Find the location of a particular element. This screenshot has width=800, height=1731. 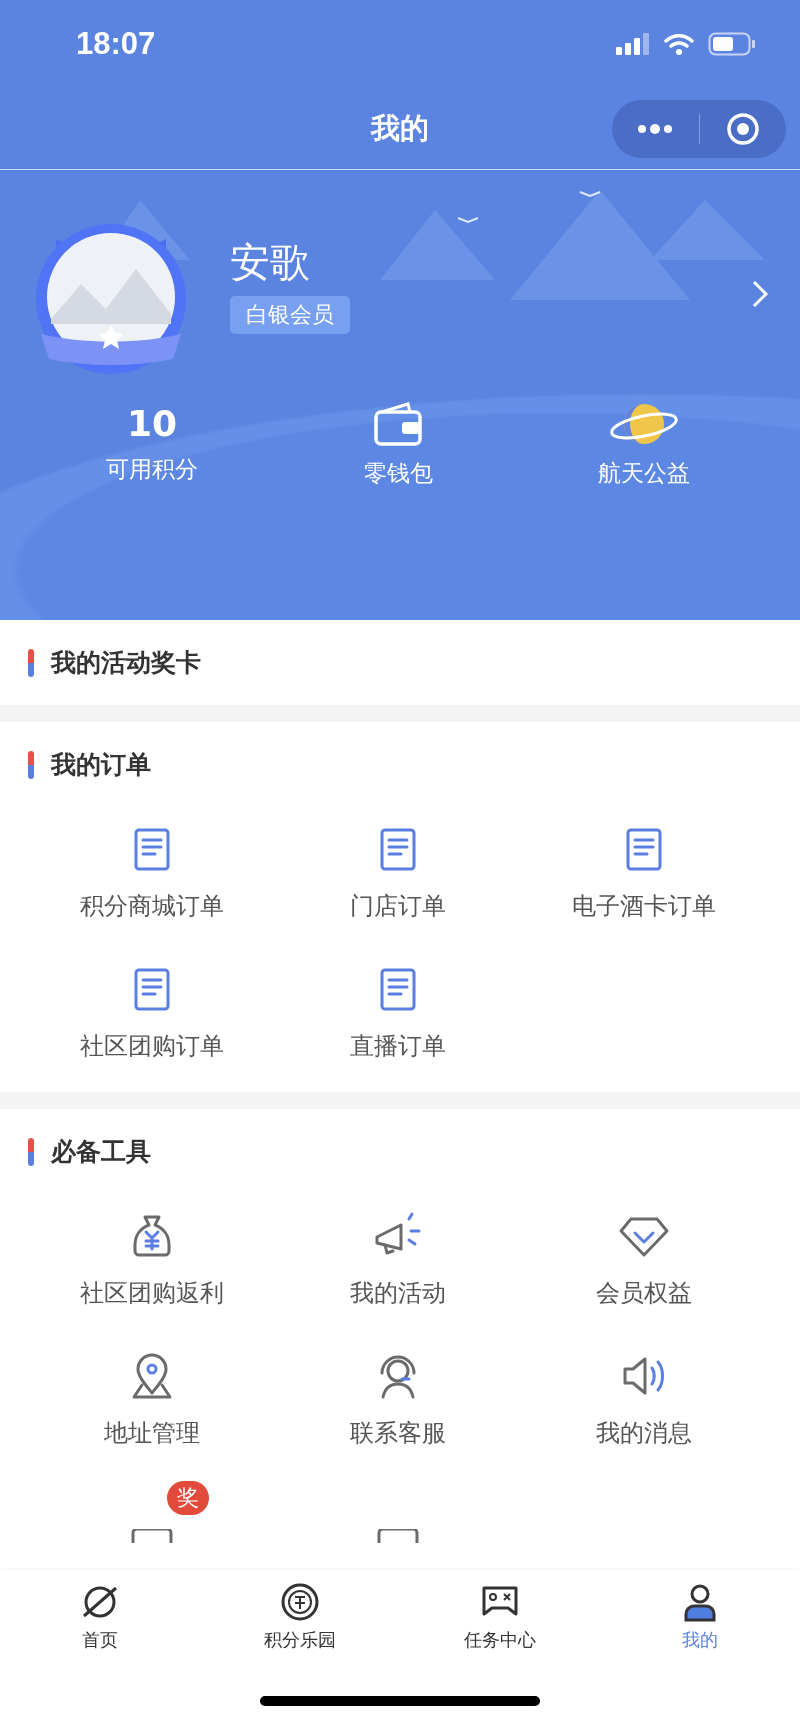

points-value: 10 is located at coordinates (152, 424).